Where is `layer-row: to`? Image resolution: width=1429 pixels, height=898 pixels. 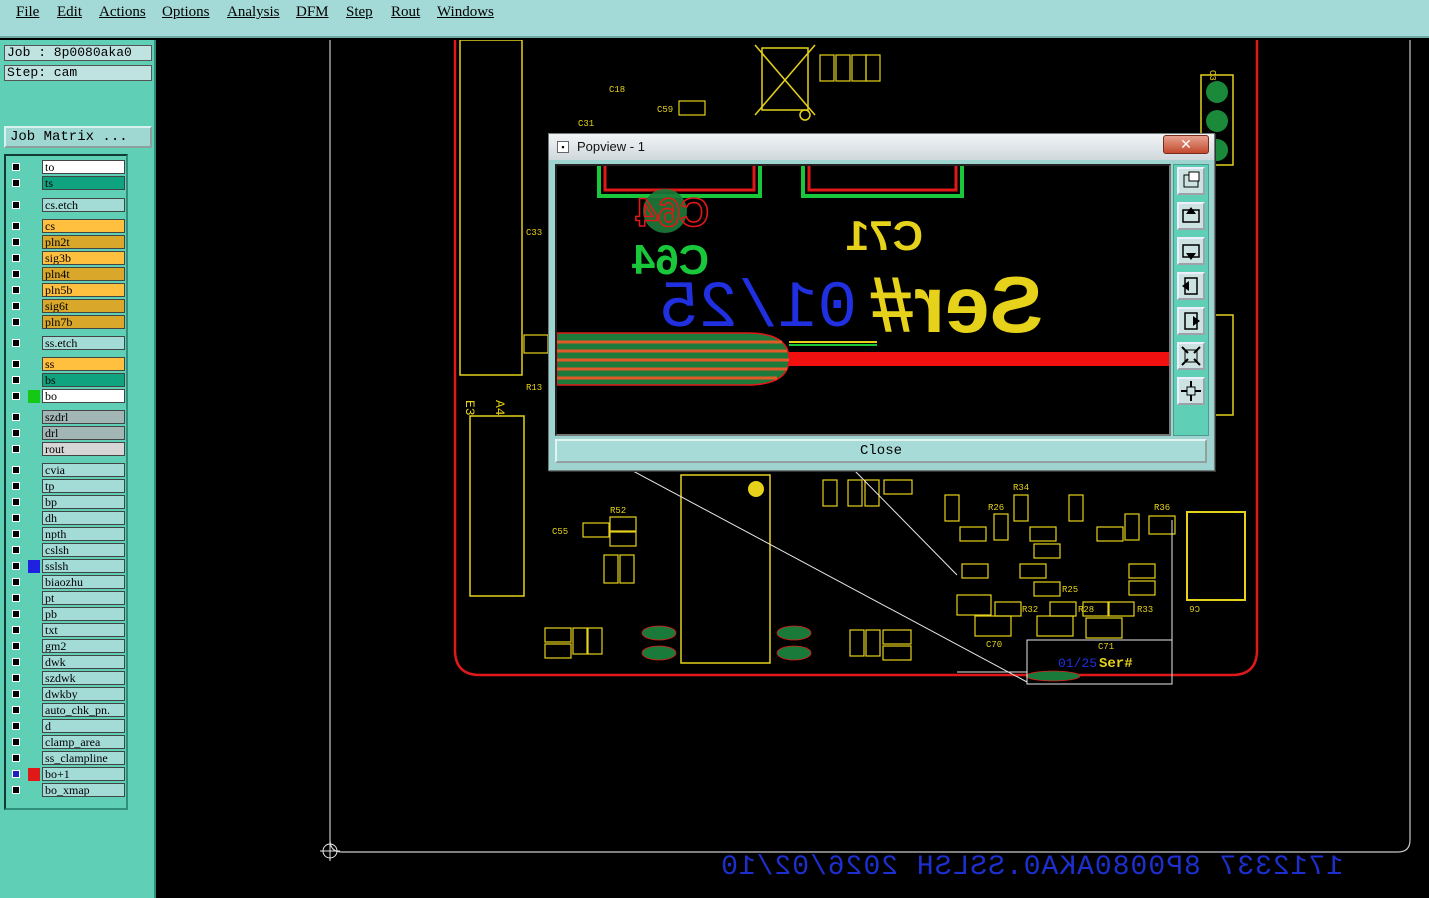 layer-row: to is located at coordinates (67, 168).